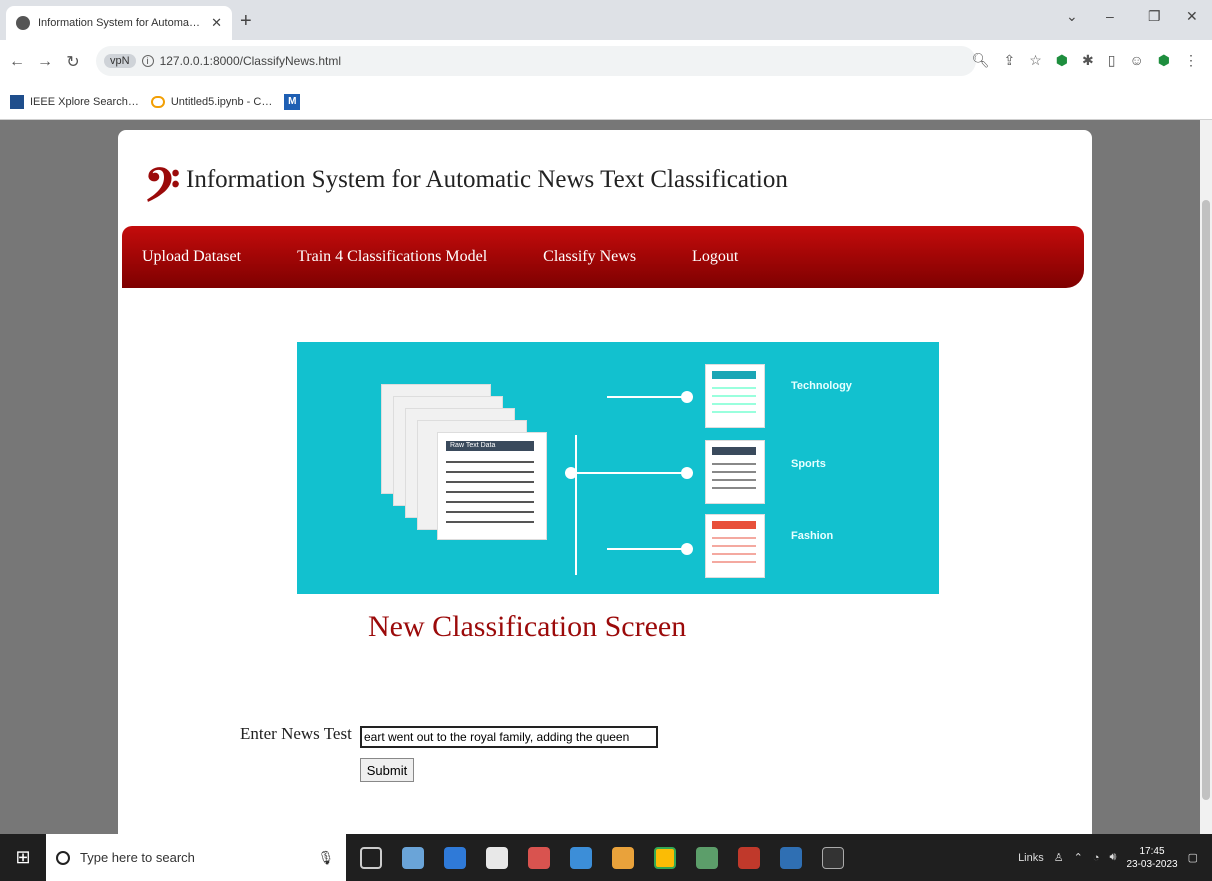 Image resolution: width=1212 pixels, height=881 pixels. Describe the element at coordinates (812, 536) in the screenshot. I see `category-fashion: Fashion` at that location.